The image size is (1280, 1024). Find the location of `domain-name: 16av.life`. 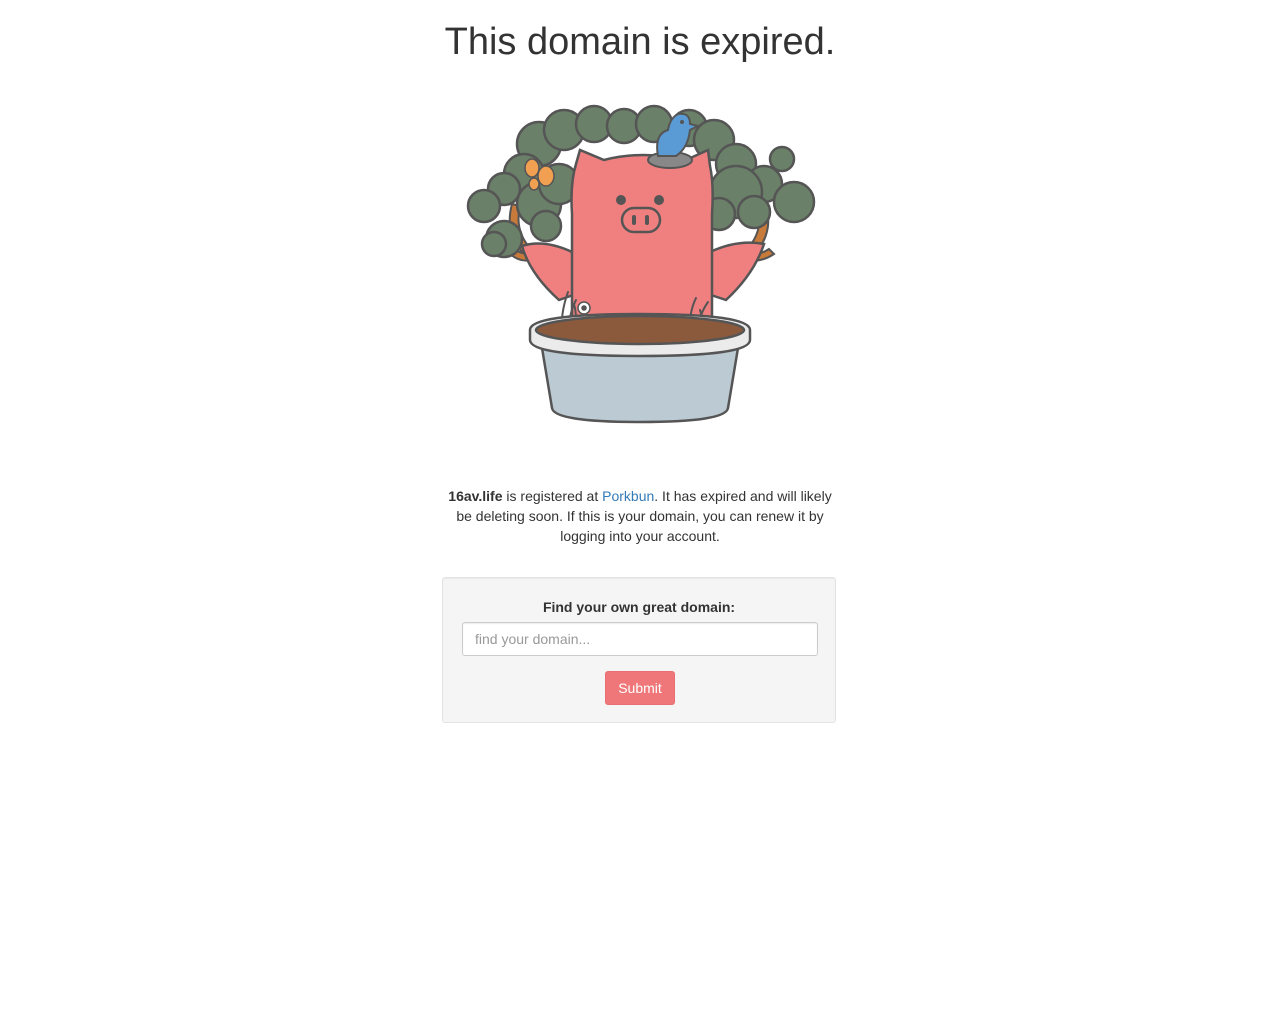

domain-name: 16av.life is located at coordinates (475, 496).